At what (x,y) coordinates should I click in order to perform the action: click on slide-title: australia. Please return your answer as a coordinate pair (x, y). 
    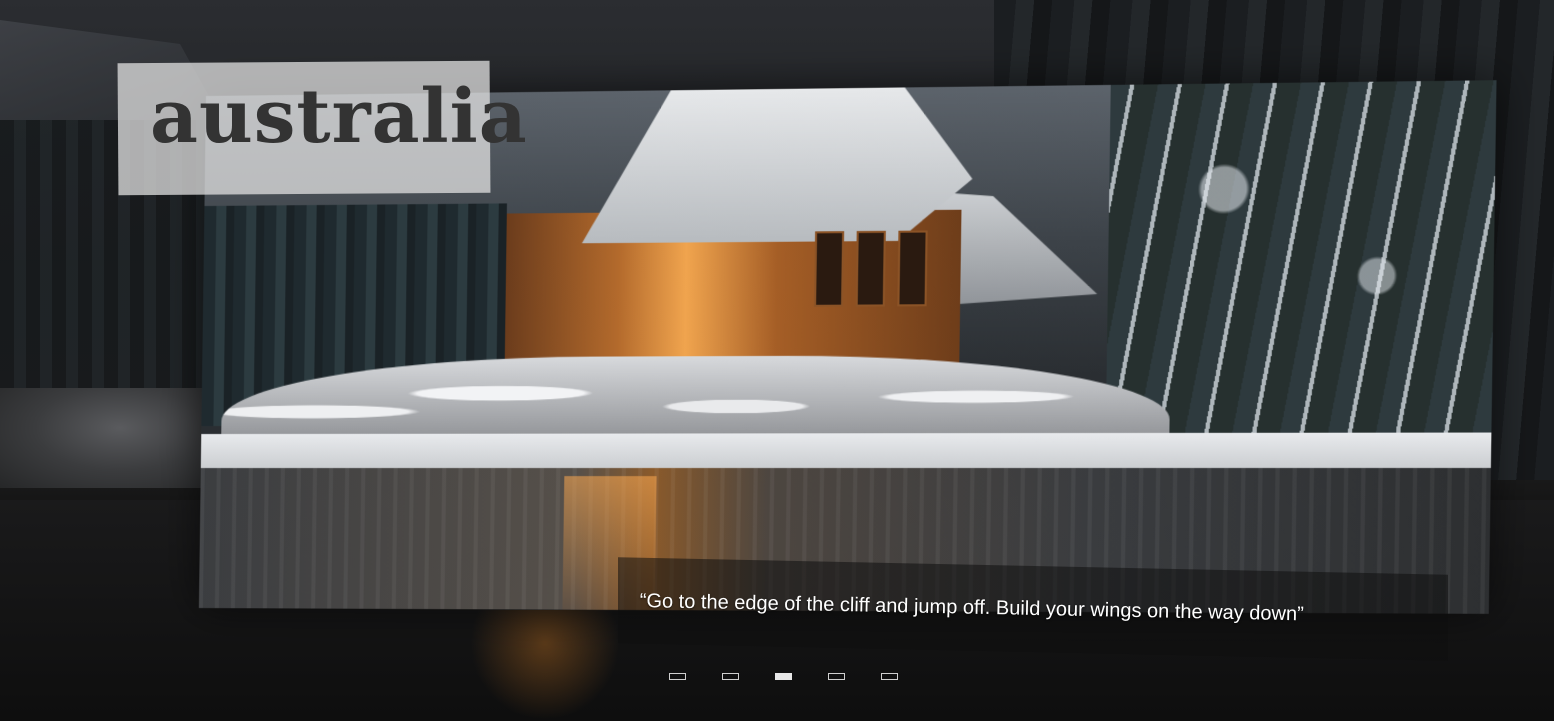
    Looking at the image, I should click on (339, 117).